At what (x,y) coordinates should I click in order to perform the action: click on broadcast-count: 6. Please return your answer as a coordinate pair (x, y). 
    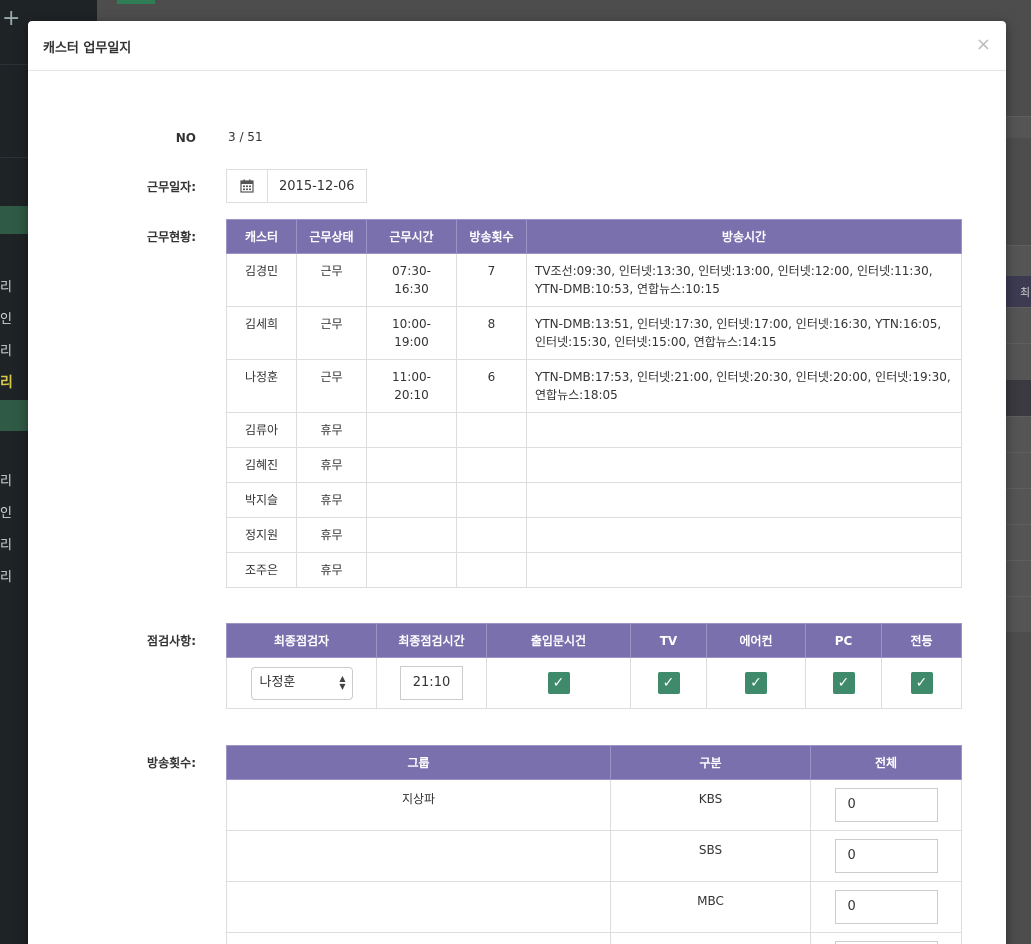
    Looking at the image, I should click on (491, 386).